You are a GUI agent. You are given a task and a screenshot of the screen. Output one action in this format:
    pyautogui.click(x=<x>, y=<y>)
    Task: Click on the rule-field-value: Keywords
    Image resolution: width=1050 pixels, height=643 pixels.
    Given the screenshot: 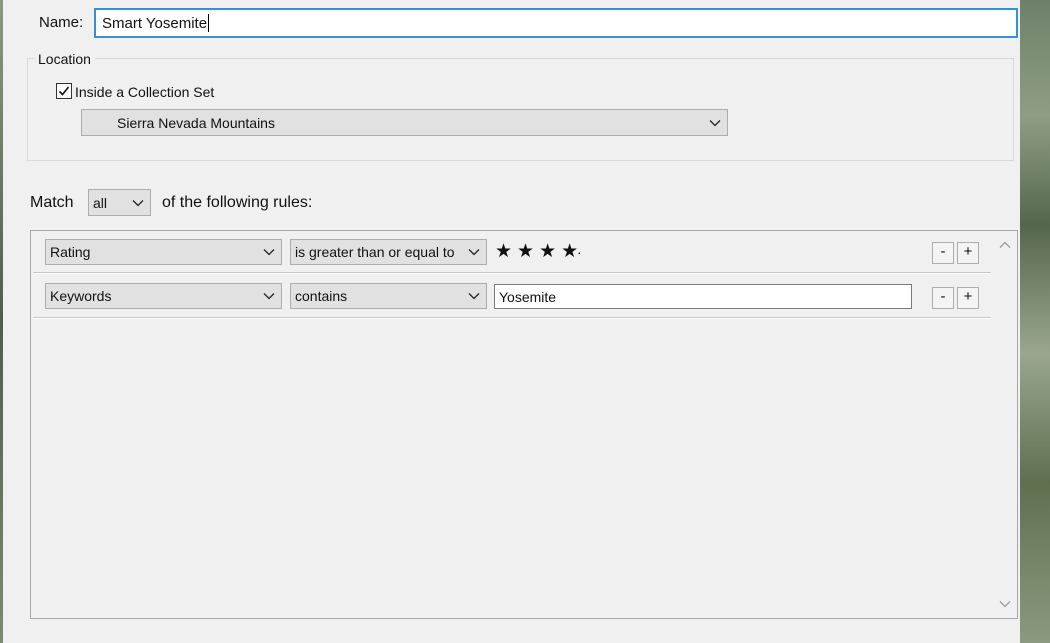 What is the action you would take?
    pyautogui.click(x=81, y=296)
    